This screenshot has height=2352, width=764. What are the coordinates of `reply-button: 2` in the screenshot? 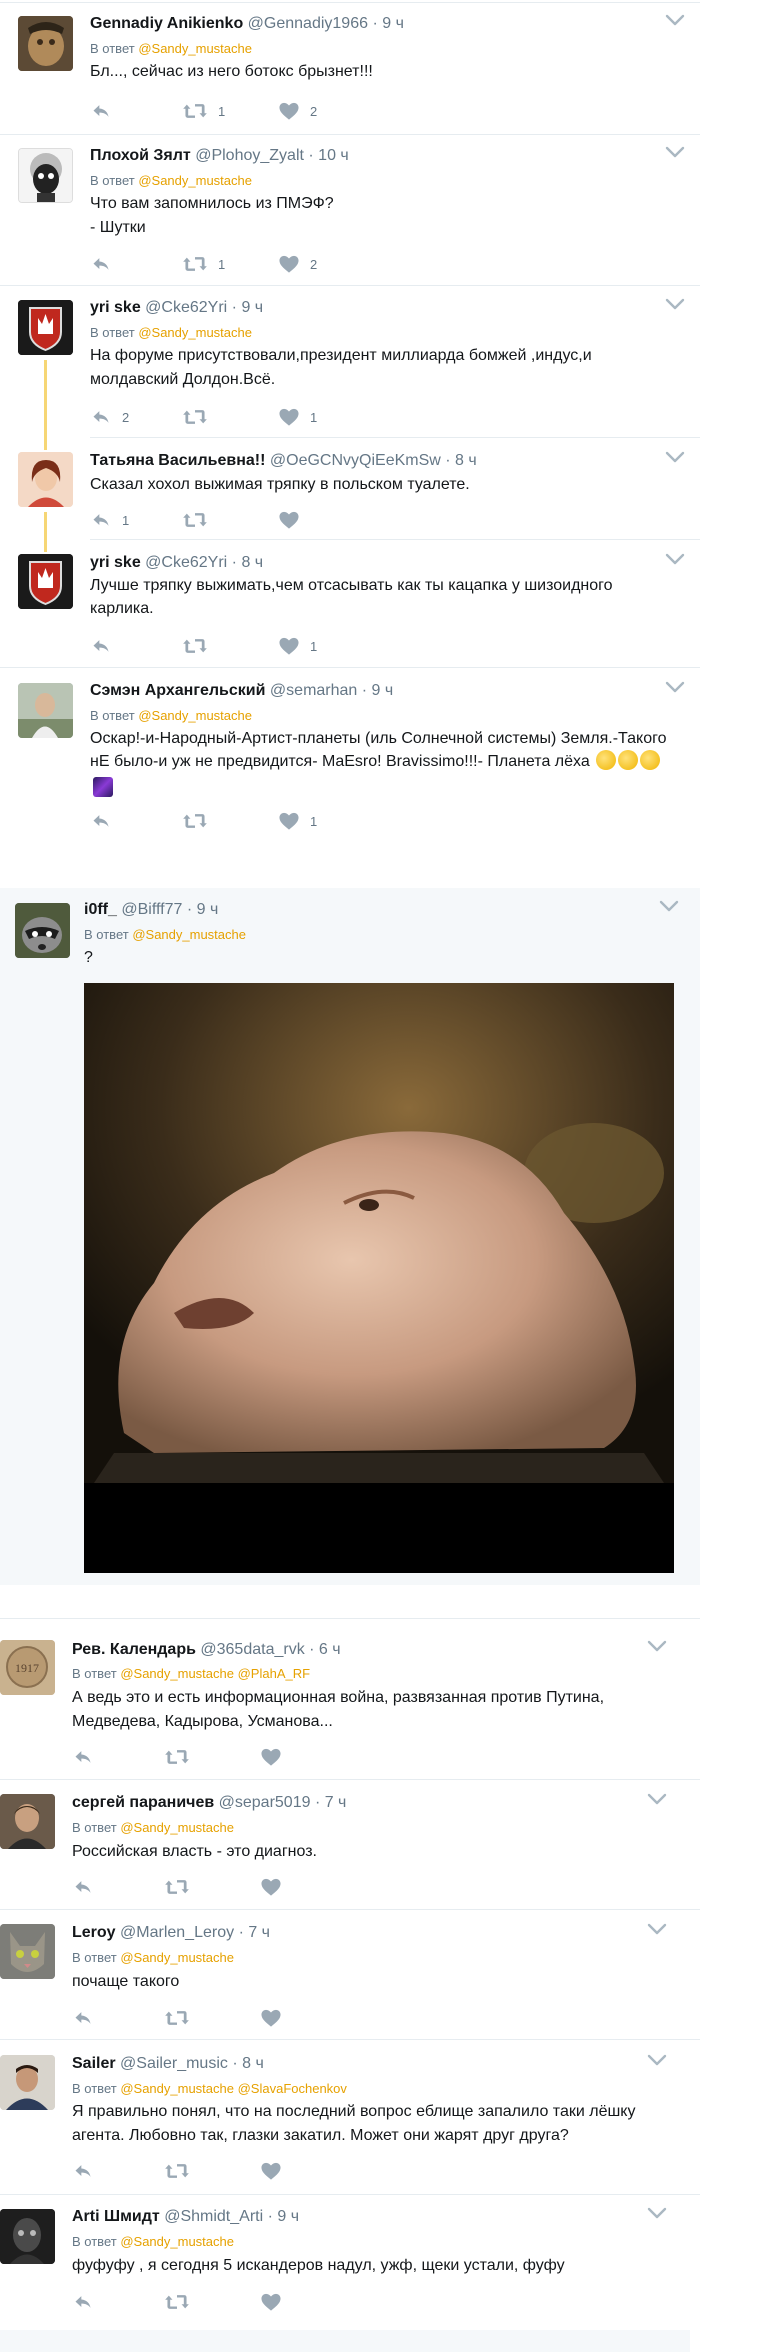 It's located at (109, 417).